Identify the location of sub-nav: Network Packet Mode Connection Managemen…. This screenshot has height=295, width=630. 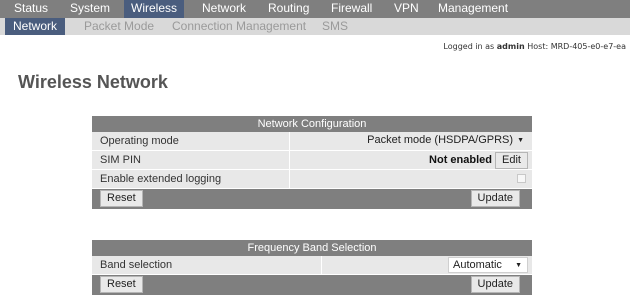
(315, 26).